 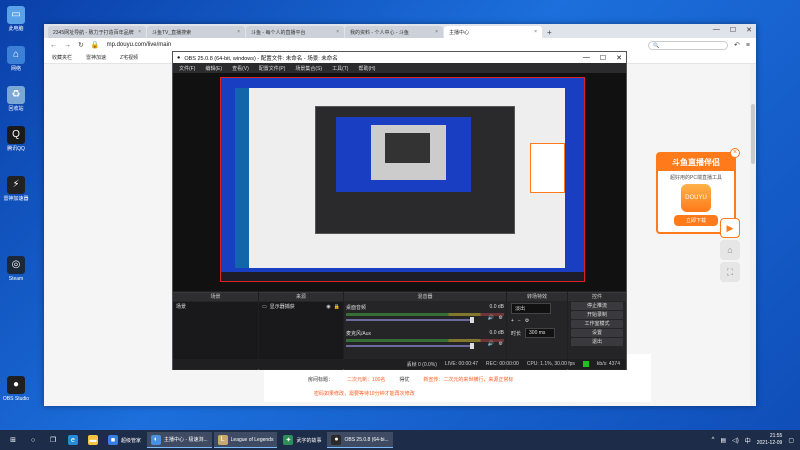 I want to click on scrollbar, so click(x=753, y=235).